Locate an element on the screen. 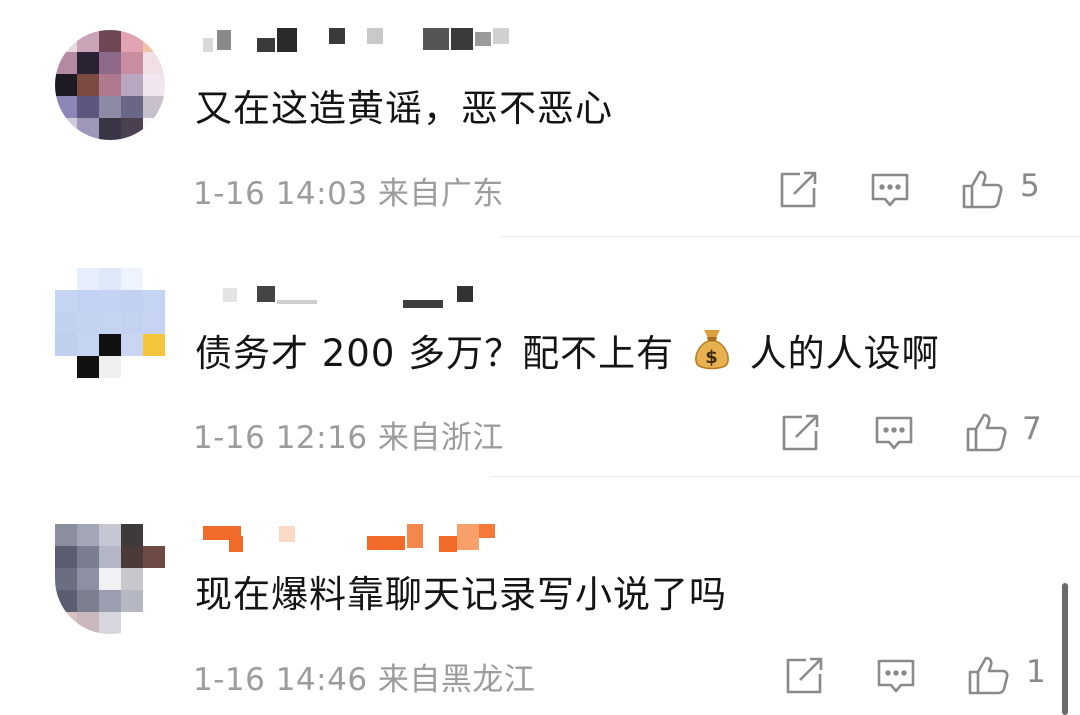  comment-time: 1-16 12:16 is located at coordinates (280, 438).